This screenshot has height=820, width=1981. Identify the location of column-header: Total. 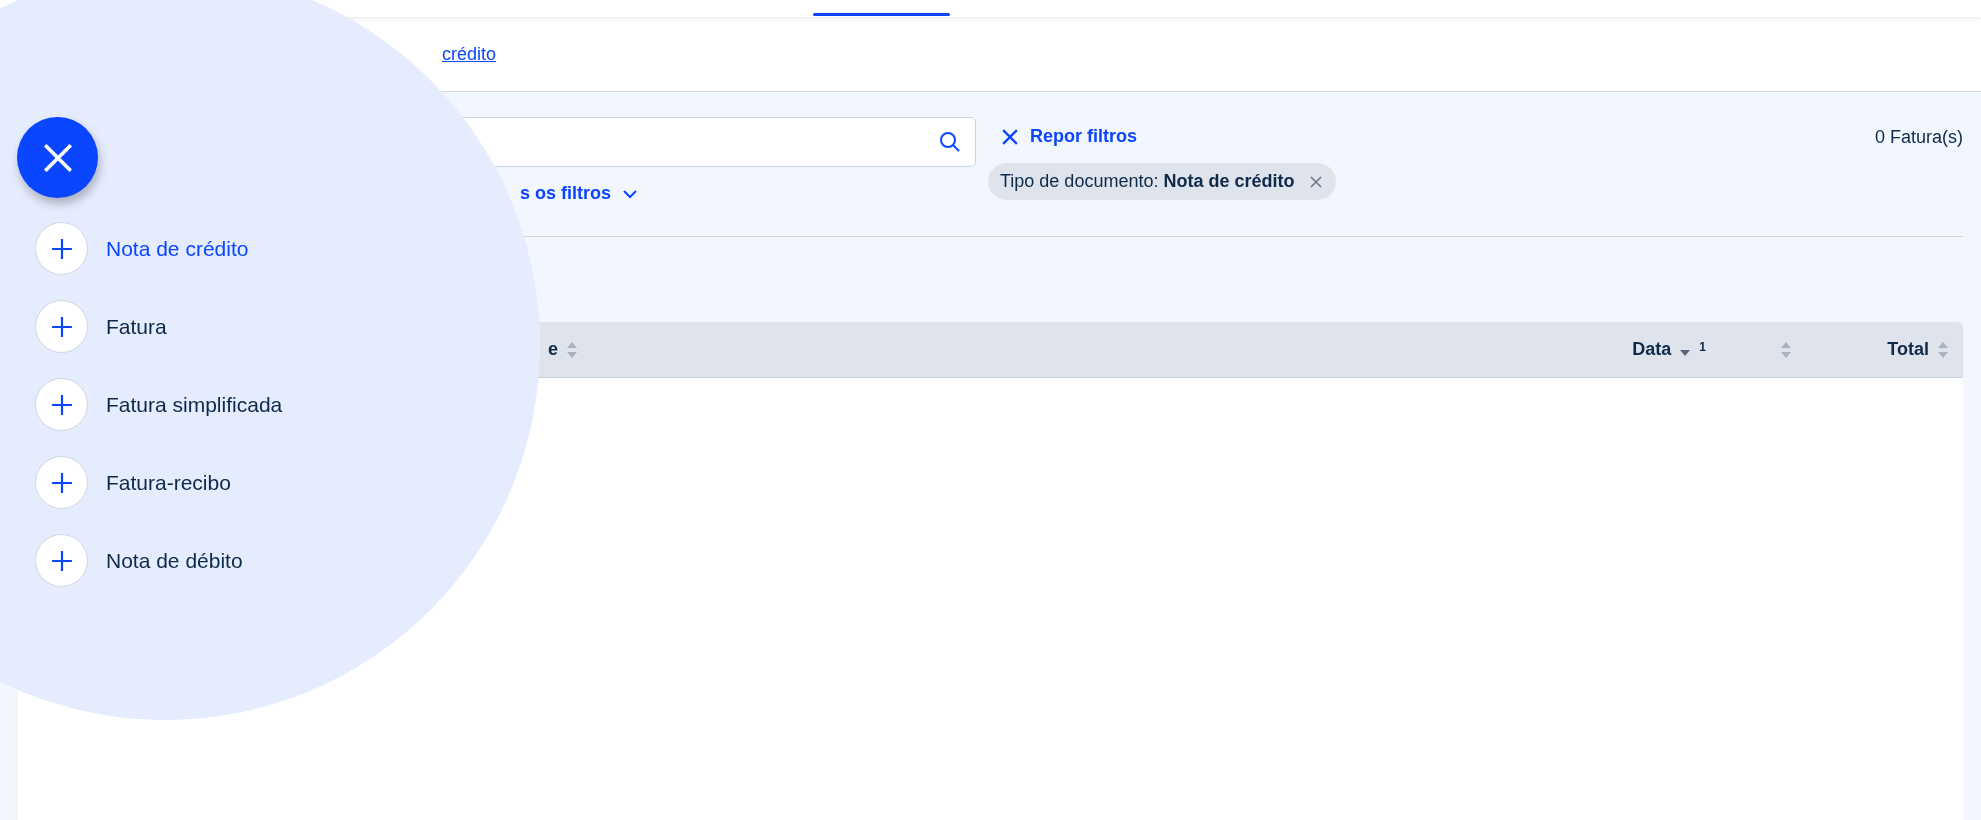
(1908, 349).